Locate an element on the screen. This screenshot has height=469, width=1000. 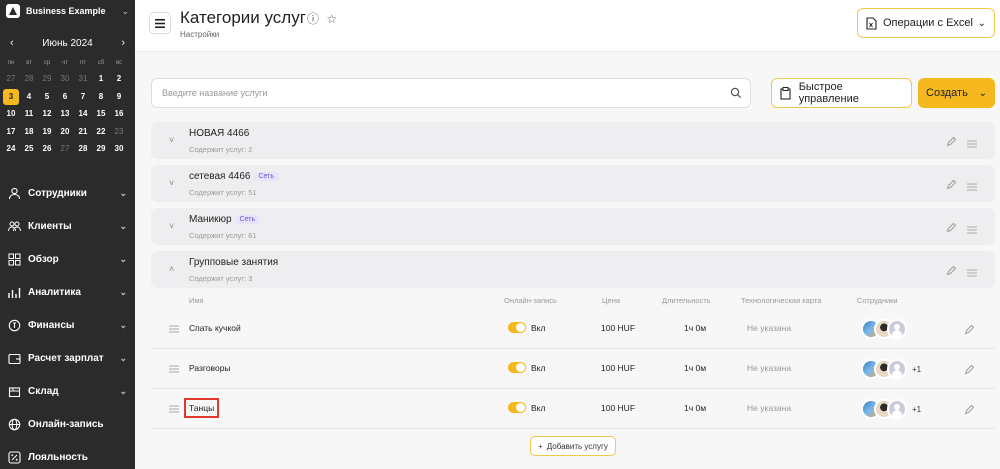
sidebar-item-6: Расчет зарплат ⌄ is located at coordinates (67, 358).